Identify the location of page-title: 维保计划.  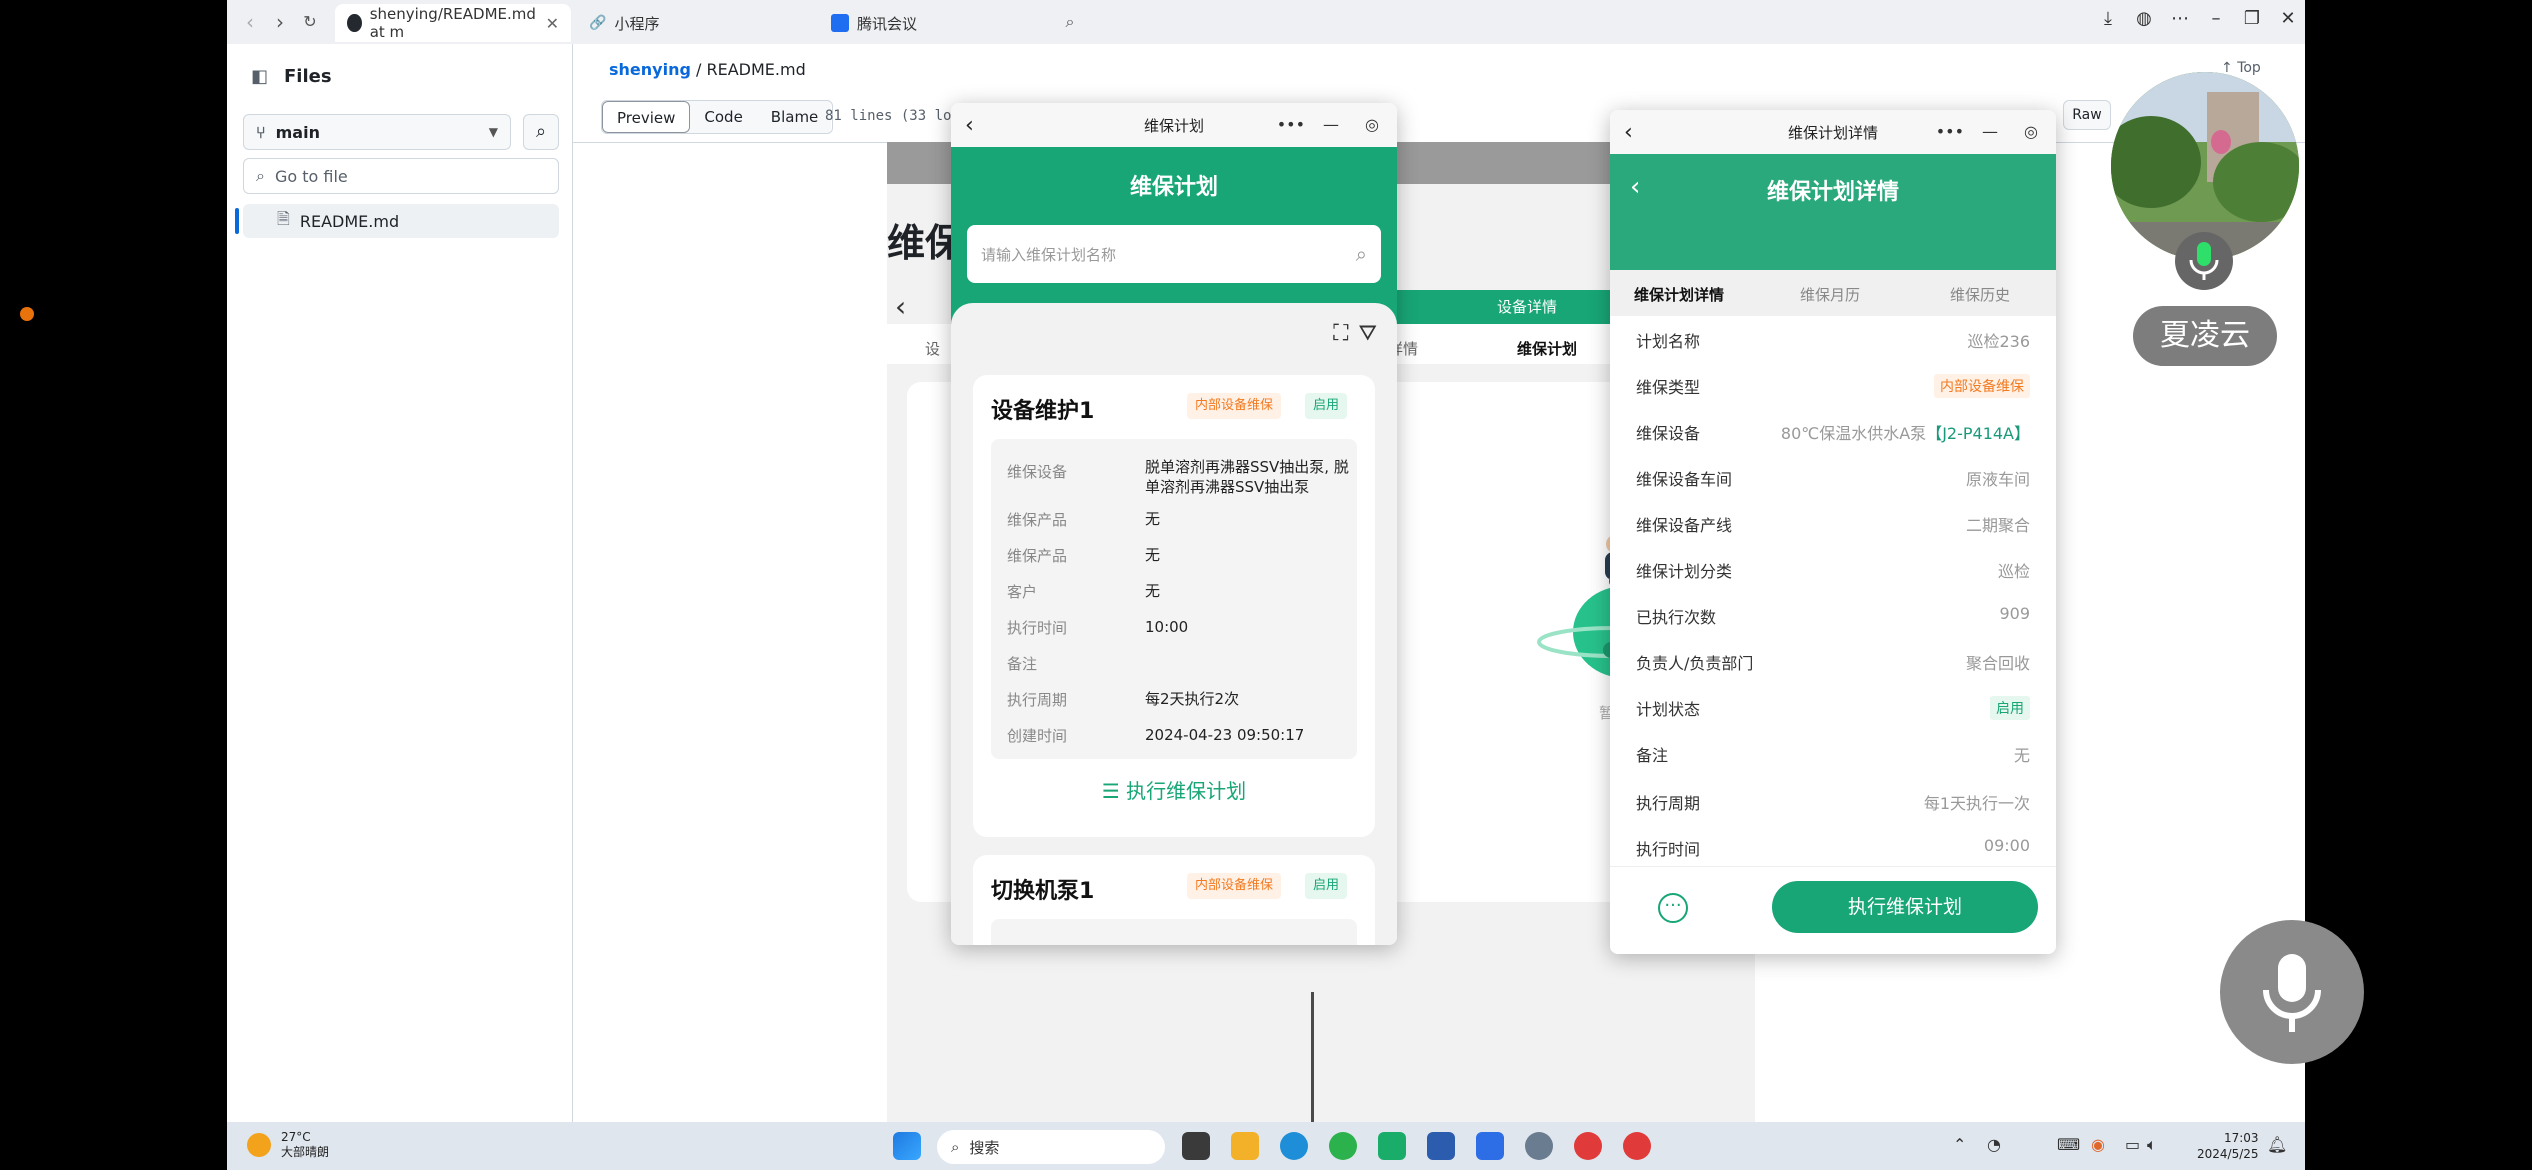
(1173, 187).